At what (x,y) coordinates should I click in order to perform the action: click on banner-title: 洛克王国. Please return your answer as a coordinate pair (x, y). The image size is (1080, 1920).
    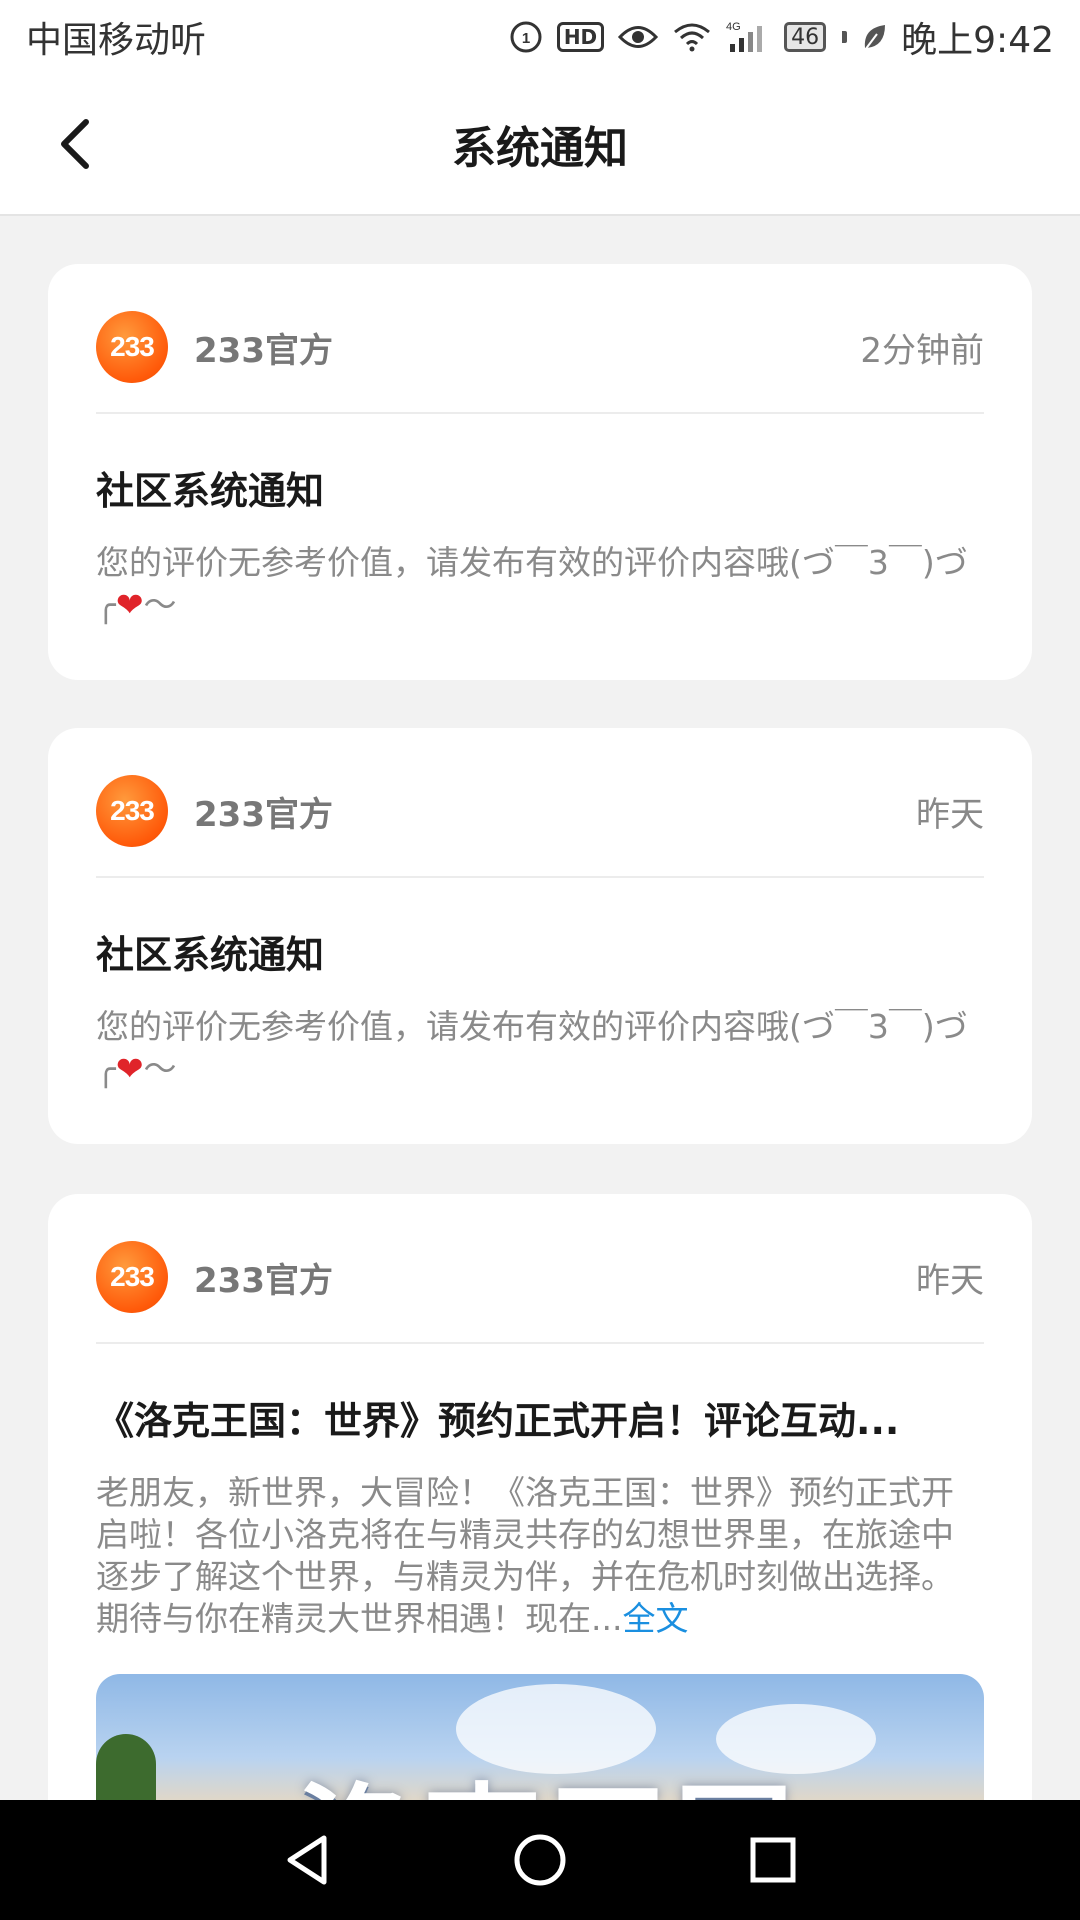
    Looking at the image, I should click on (548, 1772).